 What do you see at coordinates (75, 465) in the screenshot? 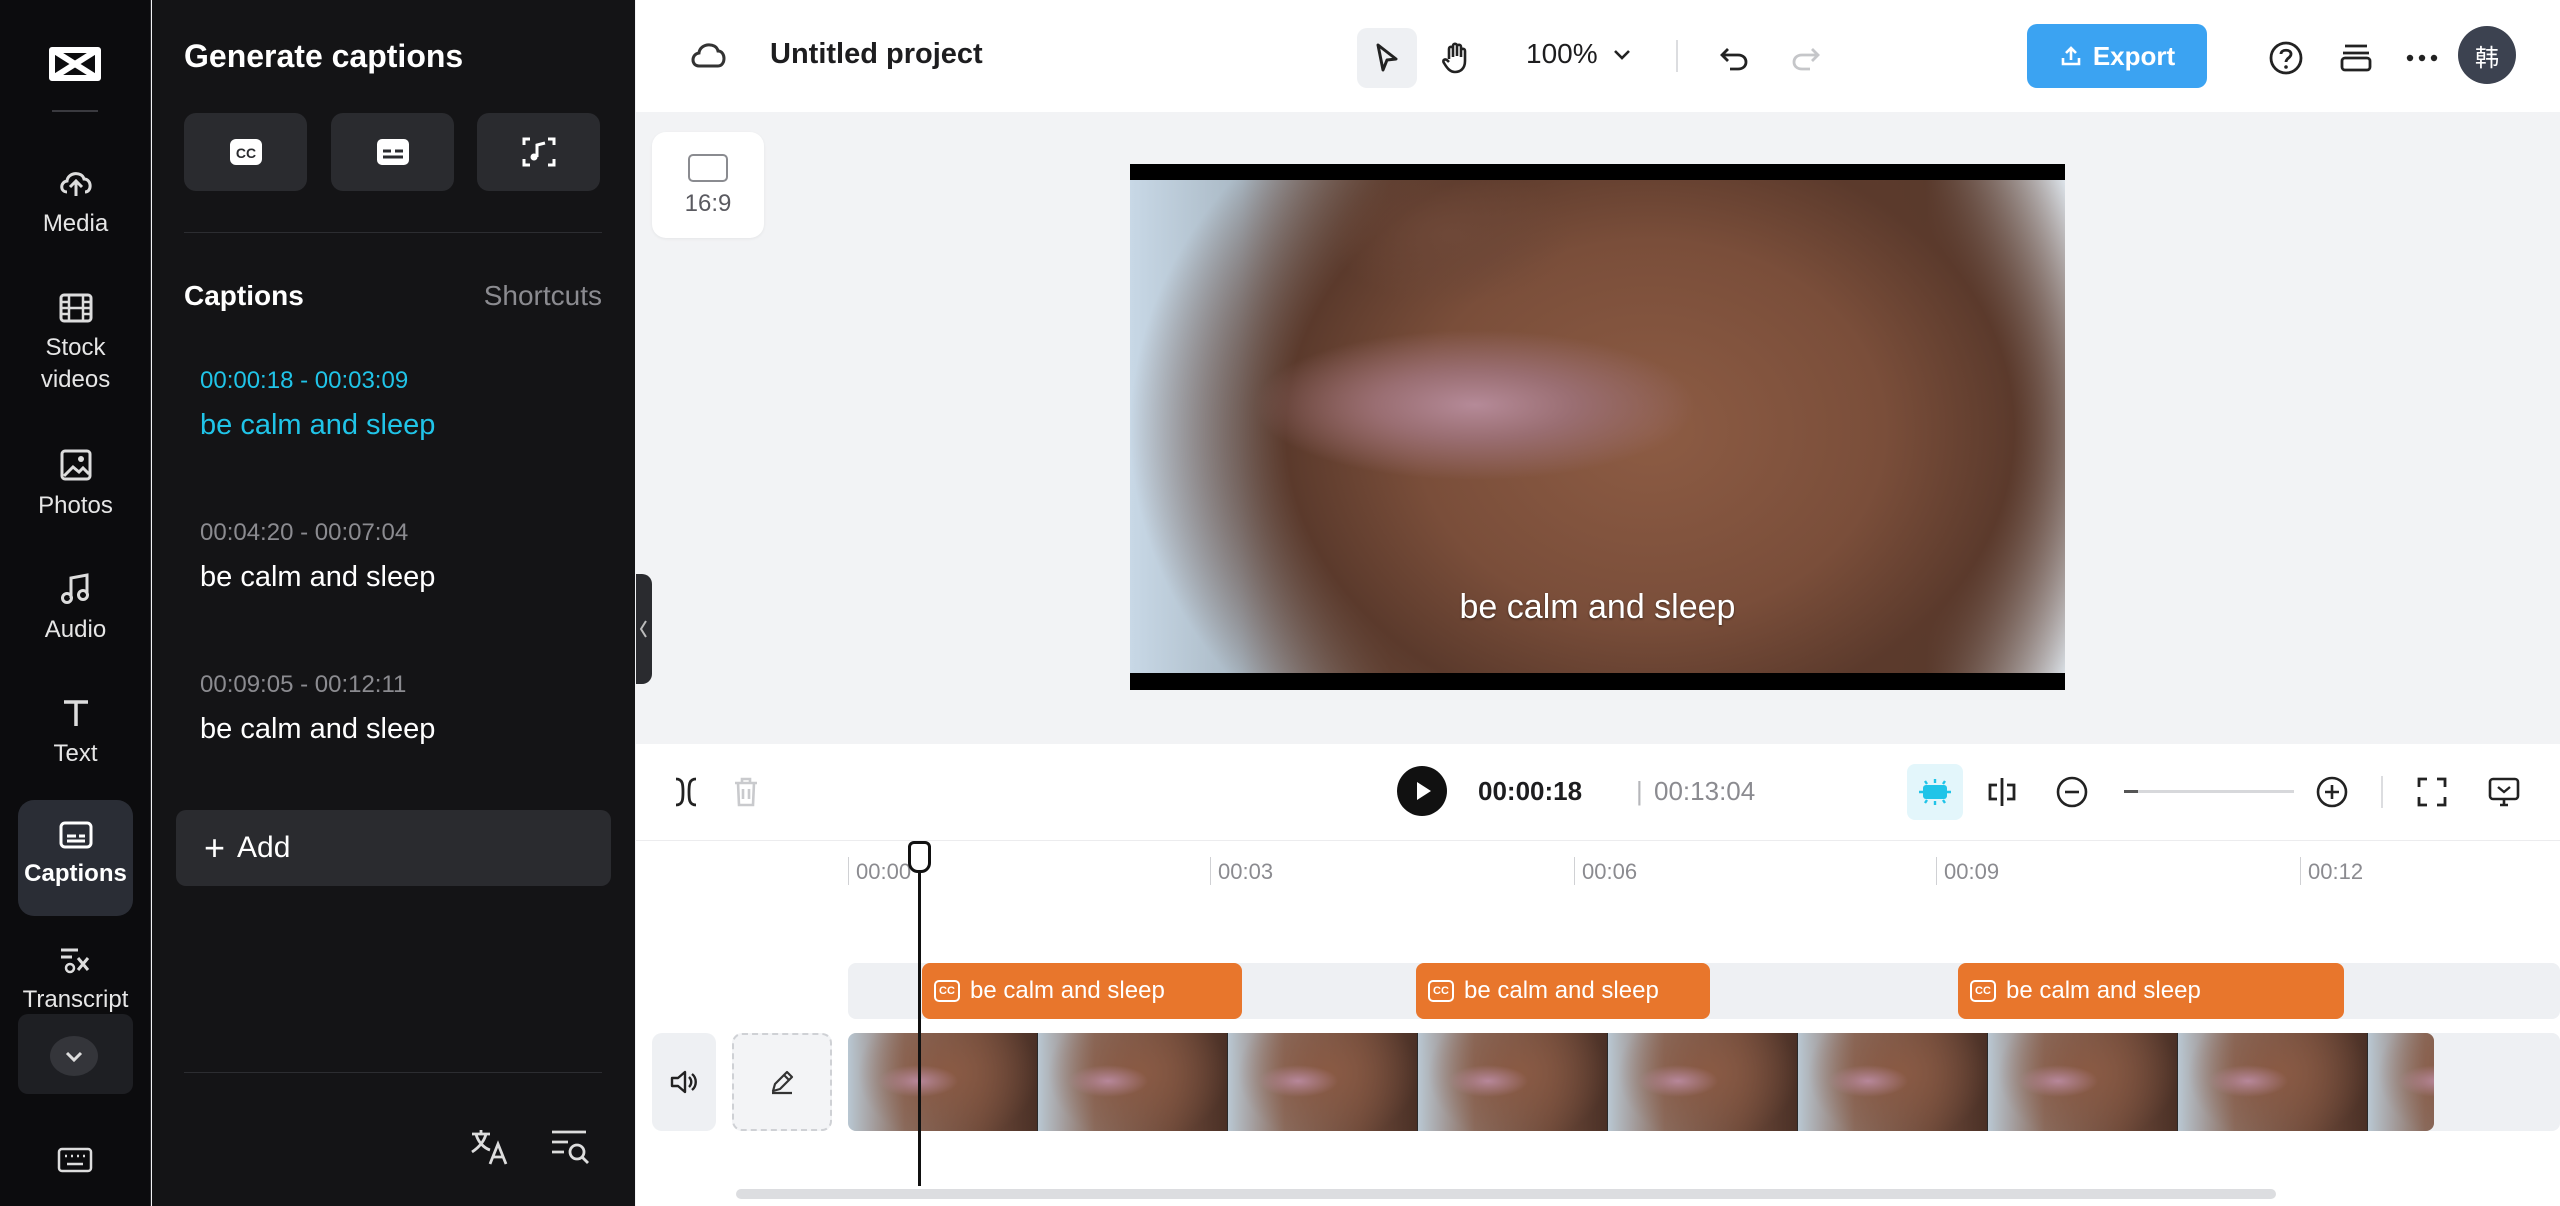
I see `image-icon` at bounding box center [75, 465].